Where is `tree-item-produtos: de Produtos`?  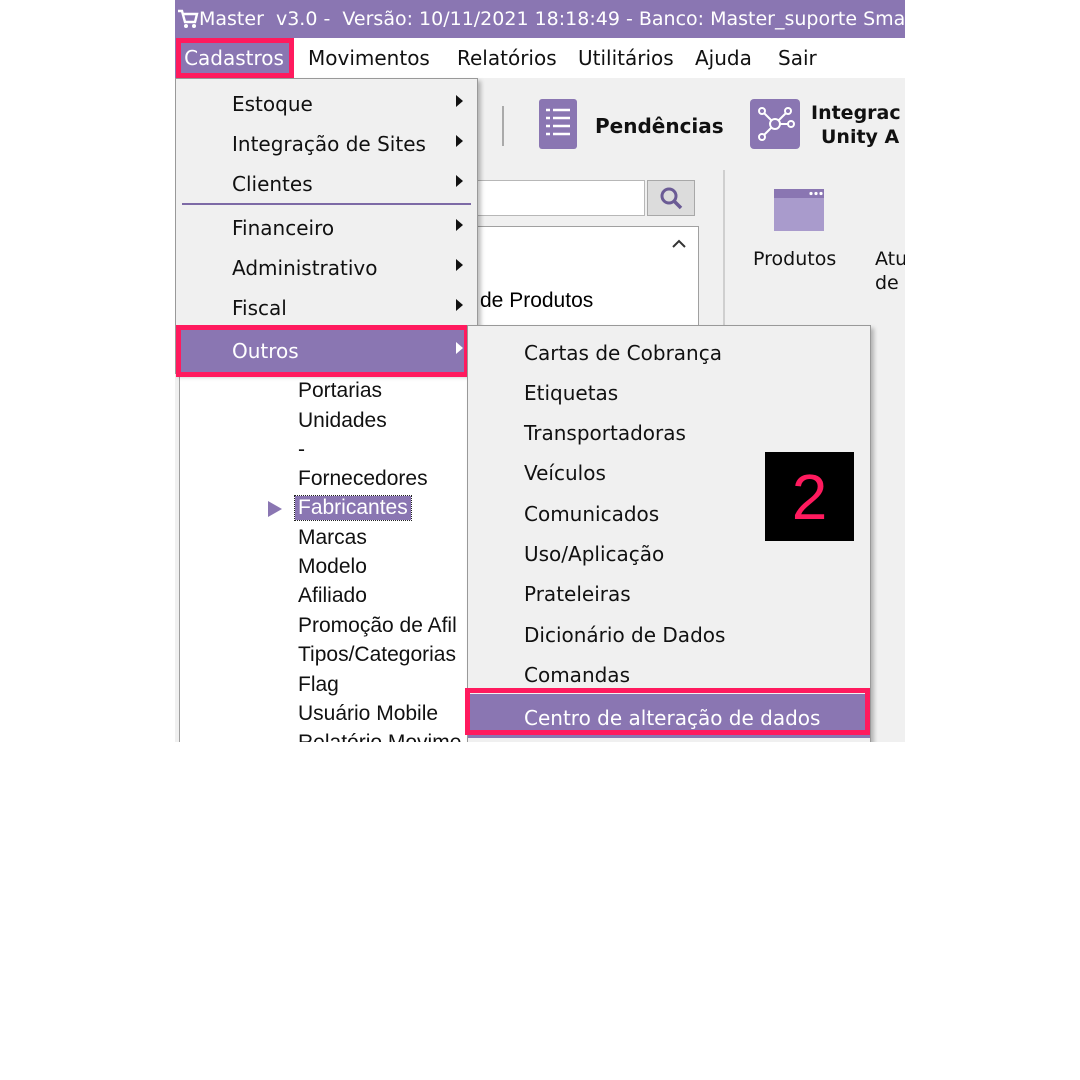 tree-item-produtos: de Produtos is located at coordinates (536, 301).